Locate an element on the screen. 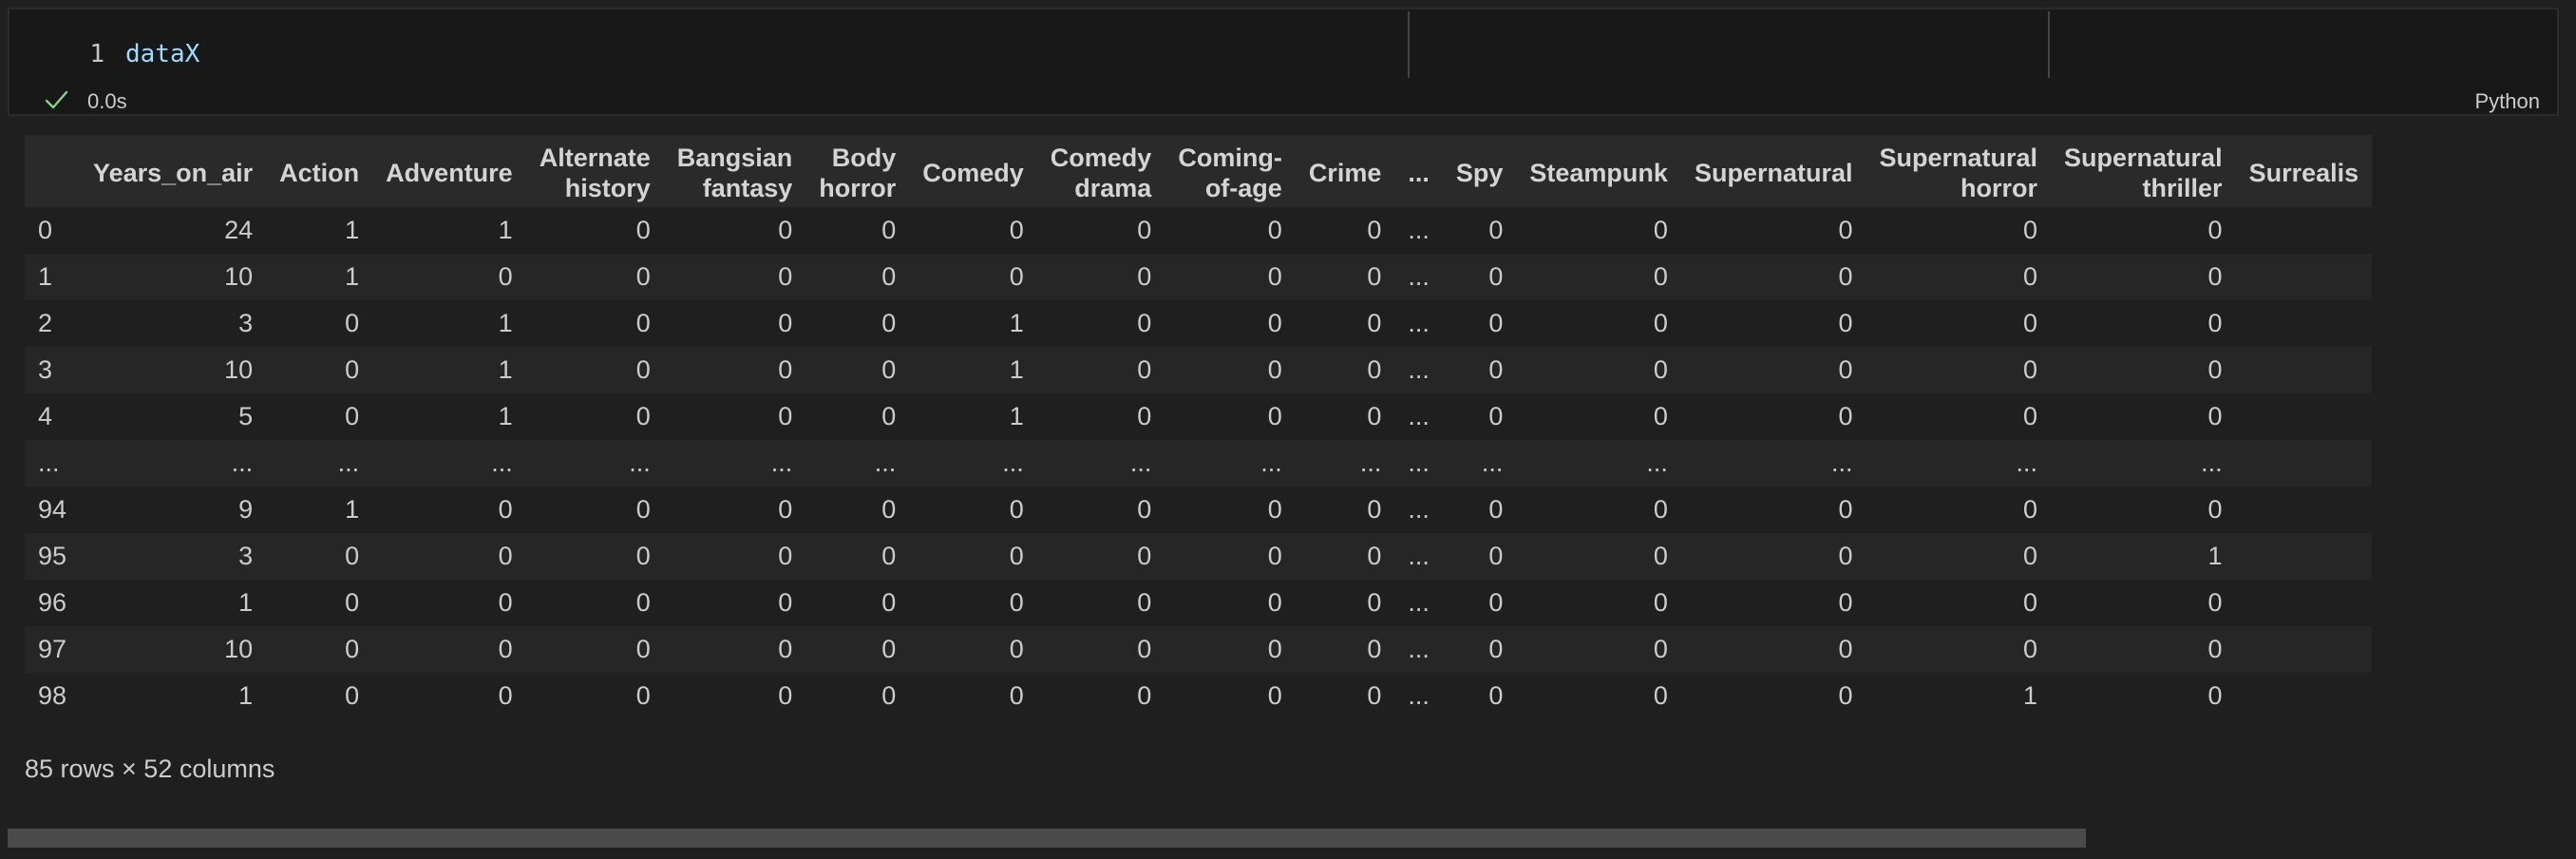 The height and width of the screenshot is (859, 2576). table-cell: 24 is located at coordinates (173, 230).